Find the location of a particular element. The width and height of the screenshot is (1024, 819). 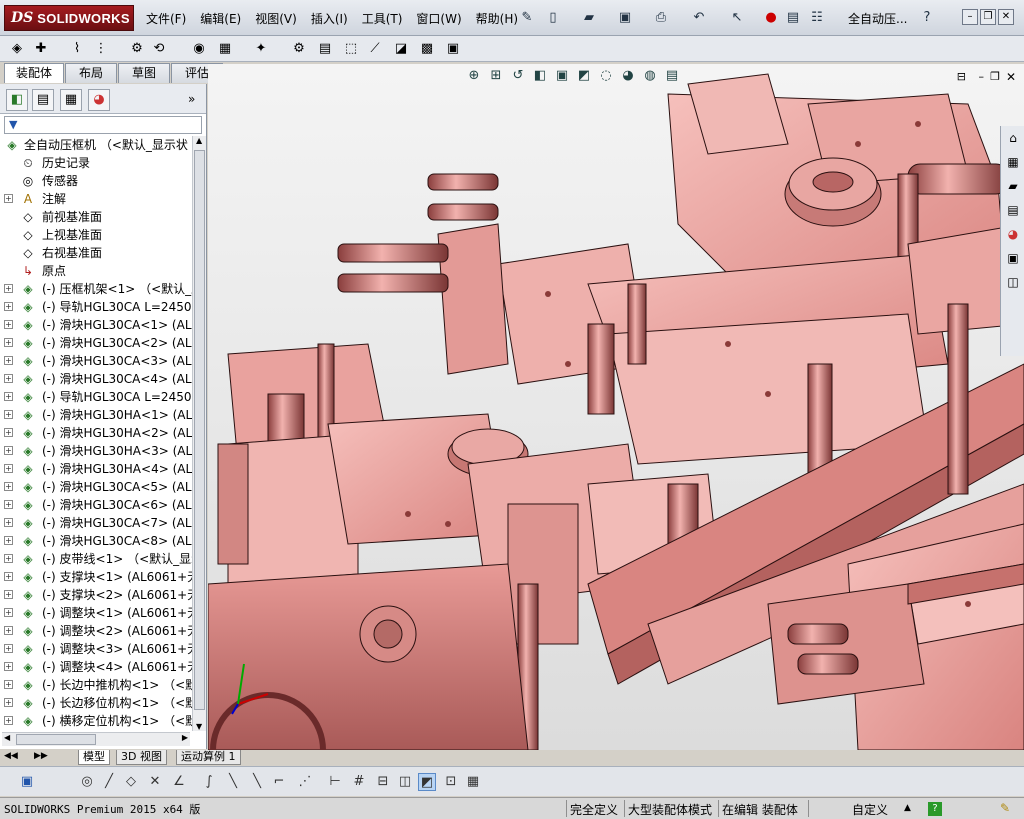

menu-tools: 工具(T) is located at coordinates (382, 18).